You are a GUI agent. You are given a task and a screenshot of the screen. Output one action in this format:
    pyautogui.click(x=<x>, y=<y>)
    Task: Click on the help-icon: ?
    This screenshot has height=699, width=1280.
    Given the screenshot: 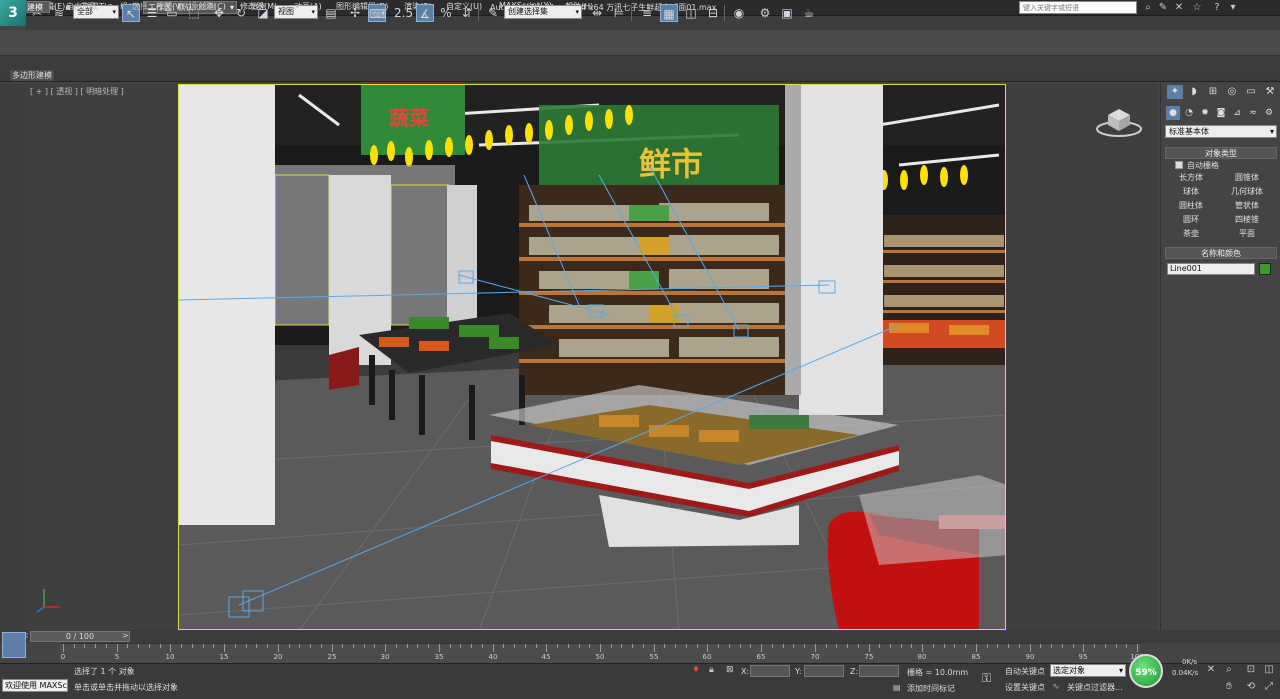 What is the action you would take?
    pyautogui.click(x=1217, y=8)
    